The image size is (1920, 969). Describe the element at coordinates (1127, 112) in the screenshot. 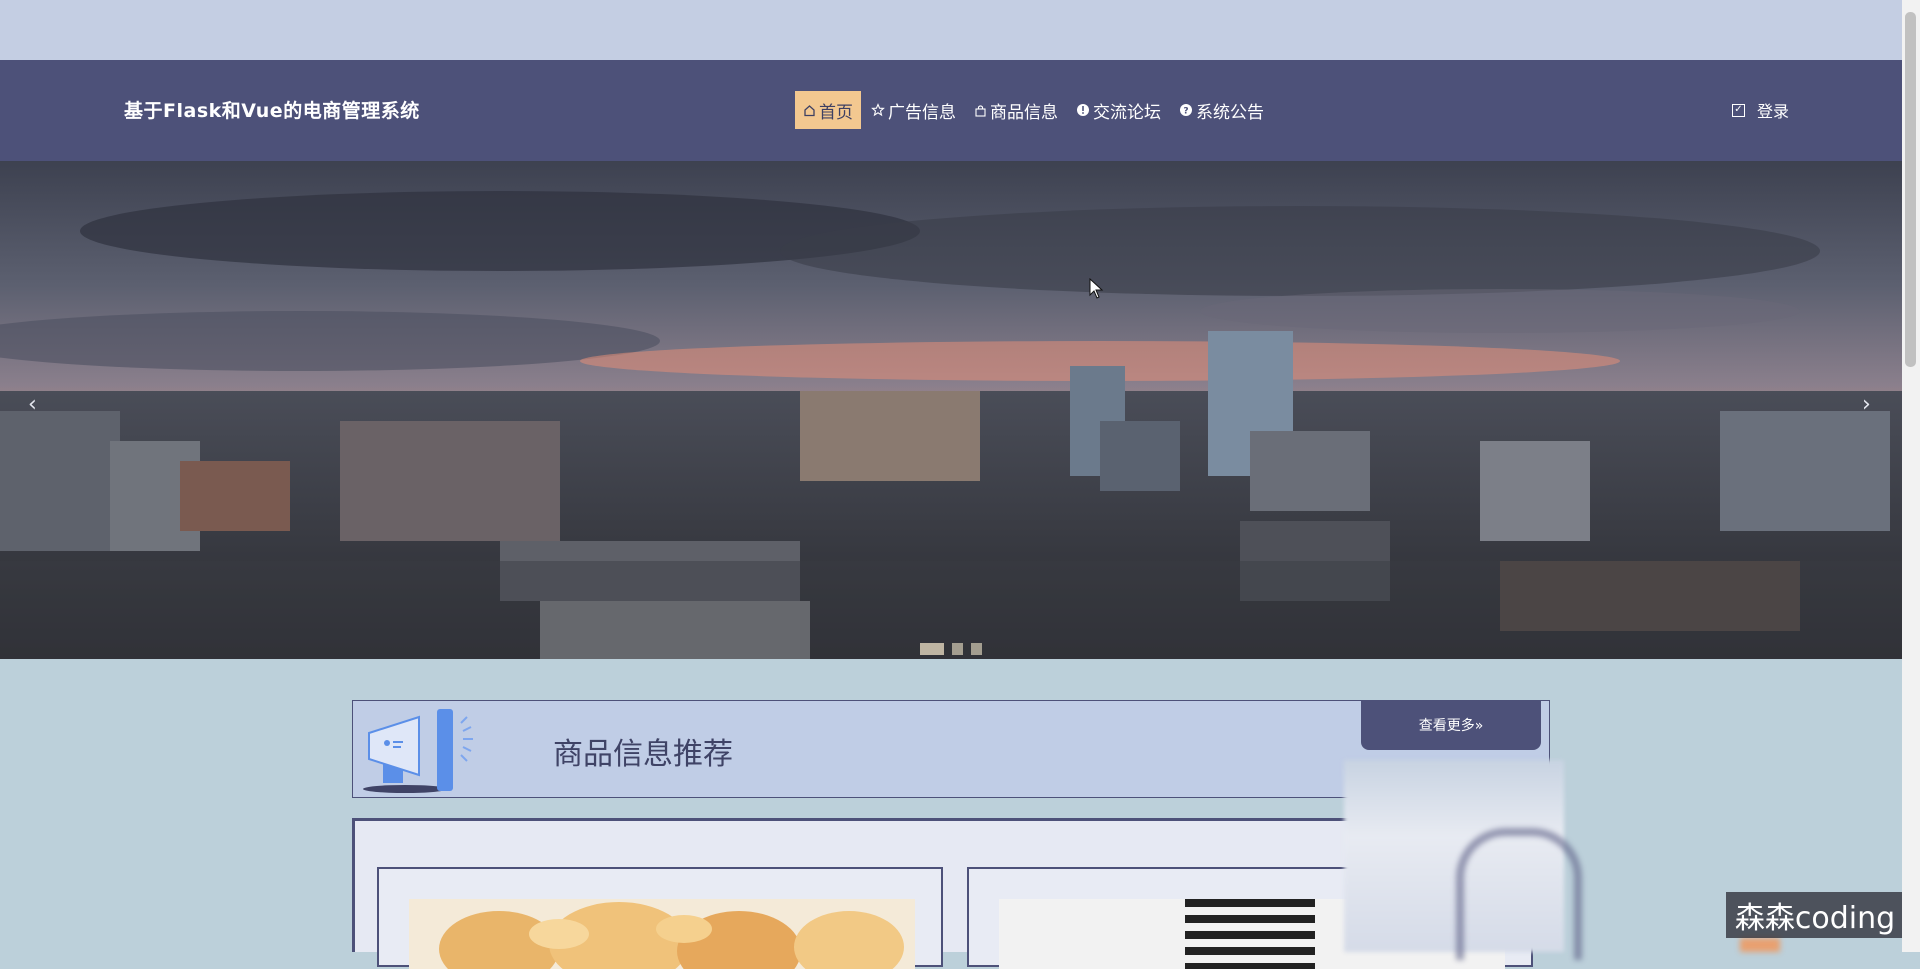

I see `nav-label: 交流论坛` at that location.